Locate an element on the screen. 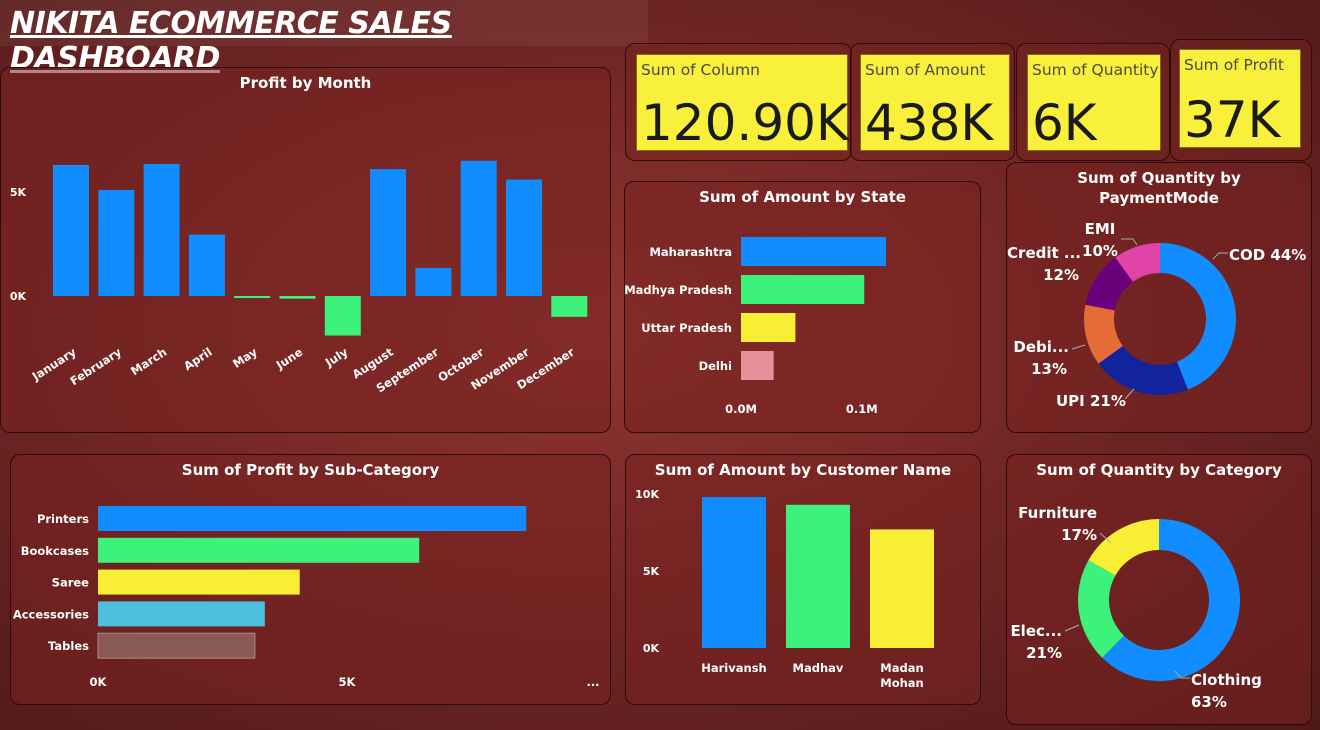  bar-february is located at coordinates (116, 242).